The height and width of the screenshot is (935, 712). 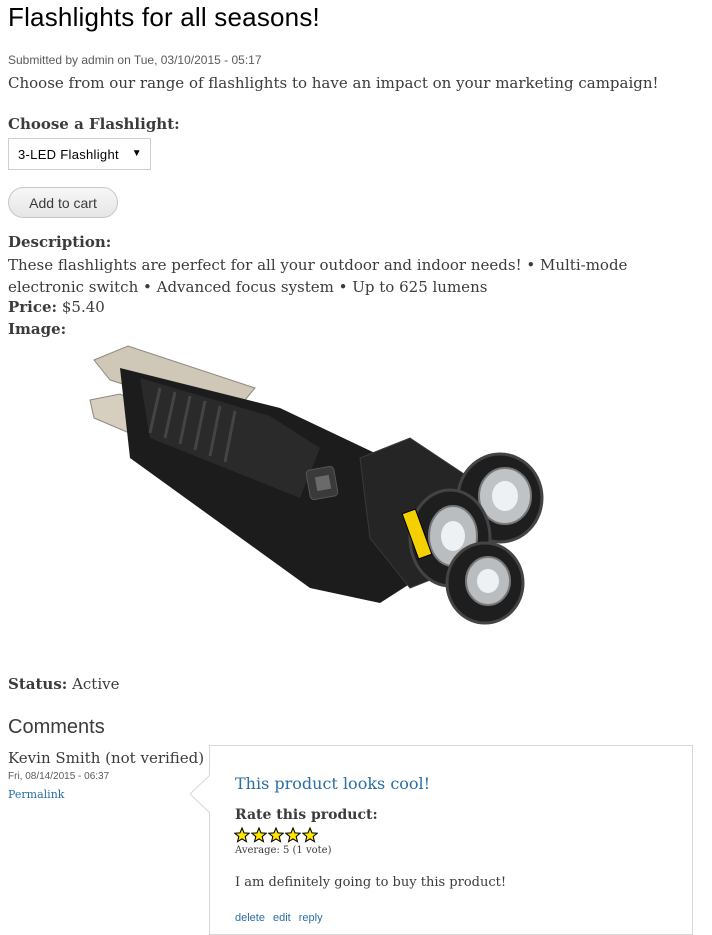 What do you see at coordinates (59, 776) in the screenshot?
I see `comment-date: Fri, 08/14/2015 - 06:37` at bounding box center [59, 776].